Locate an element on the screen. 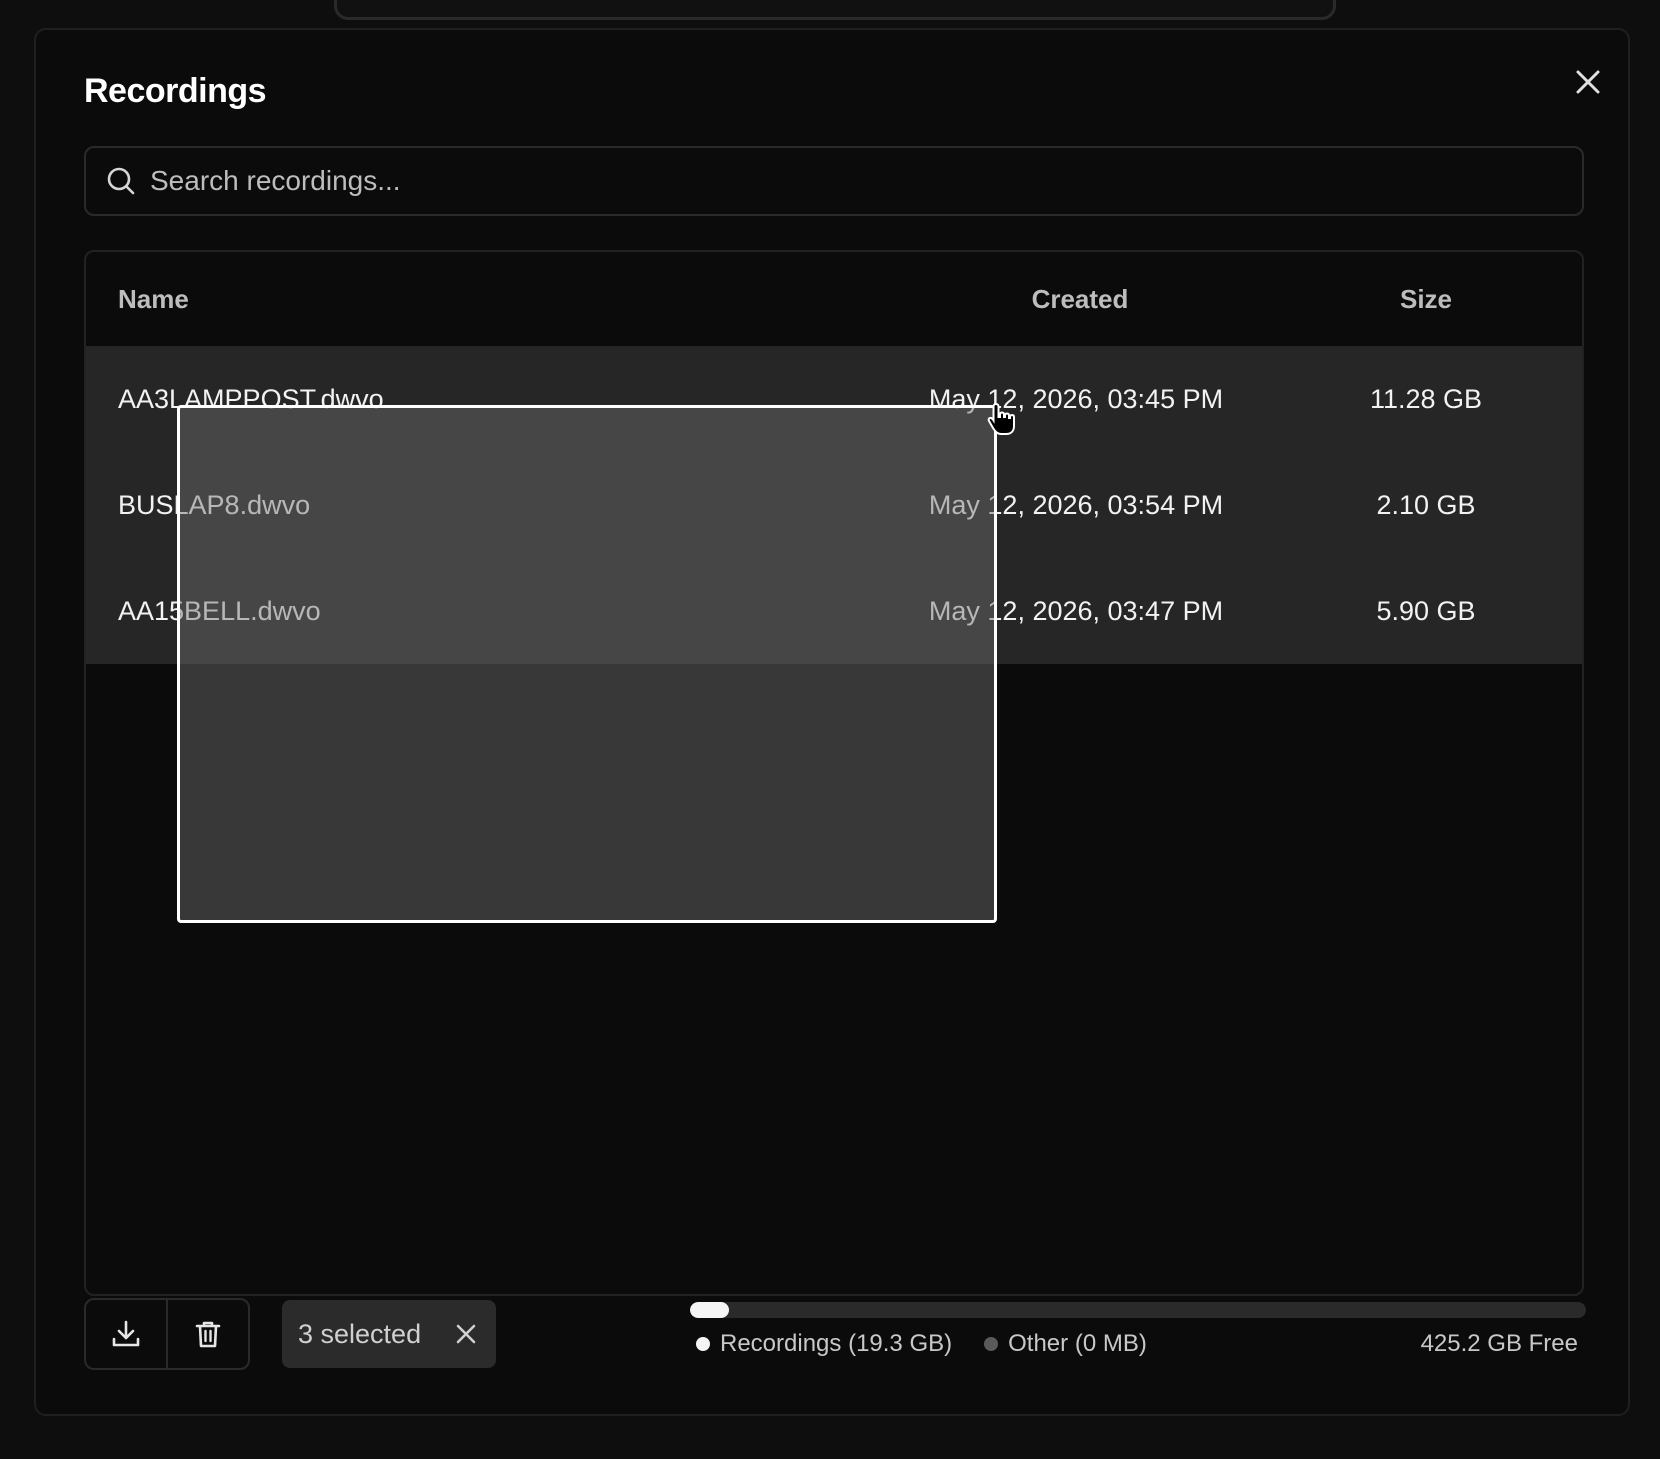 Image resolution: width=1660 pixels, height=1459 pixels. legend-recordings: Recordings (19.3 GB) is located at coordinates (824, 1344).